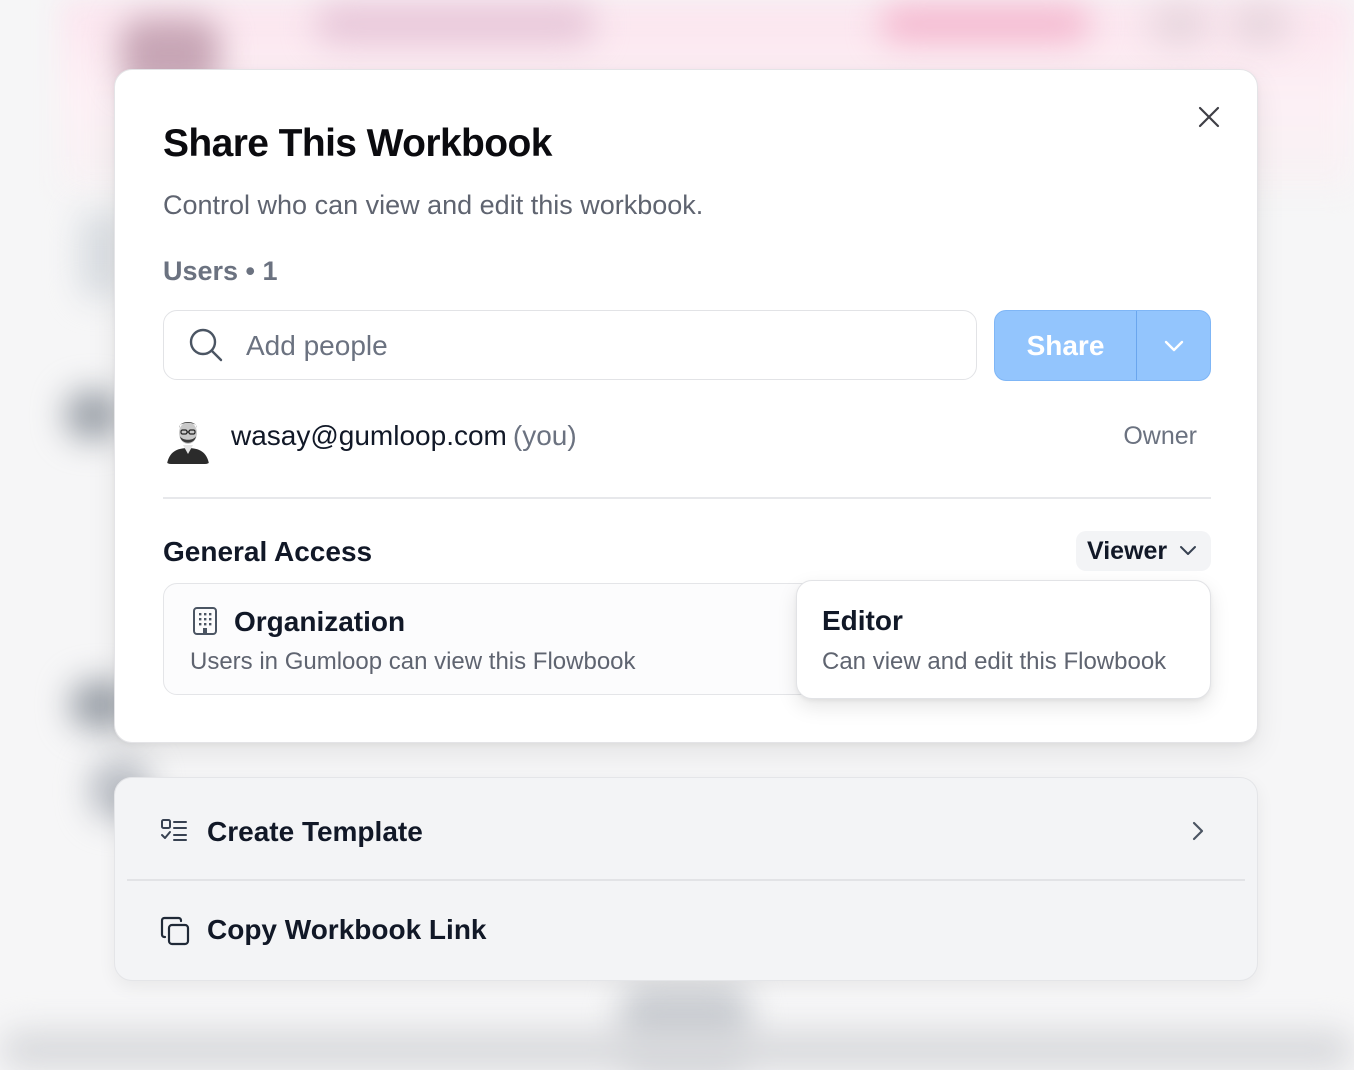  What do you see at coordinates (347, 929) in the screenshot?
I see `copy-workbook-link-label: Copy Workbook Link` at bounding box center [347, 929].